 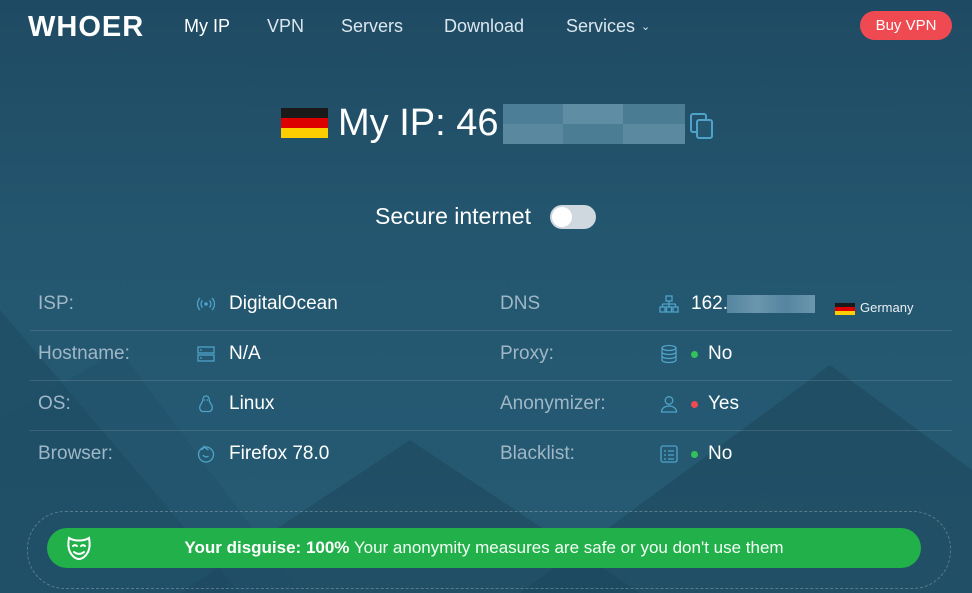 What do you see at coordinates (694, 404) in the screenshot?
I see `anonymizer-status-dot` at bounding box center [694, 404].